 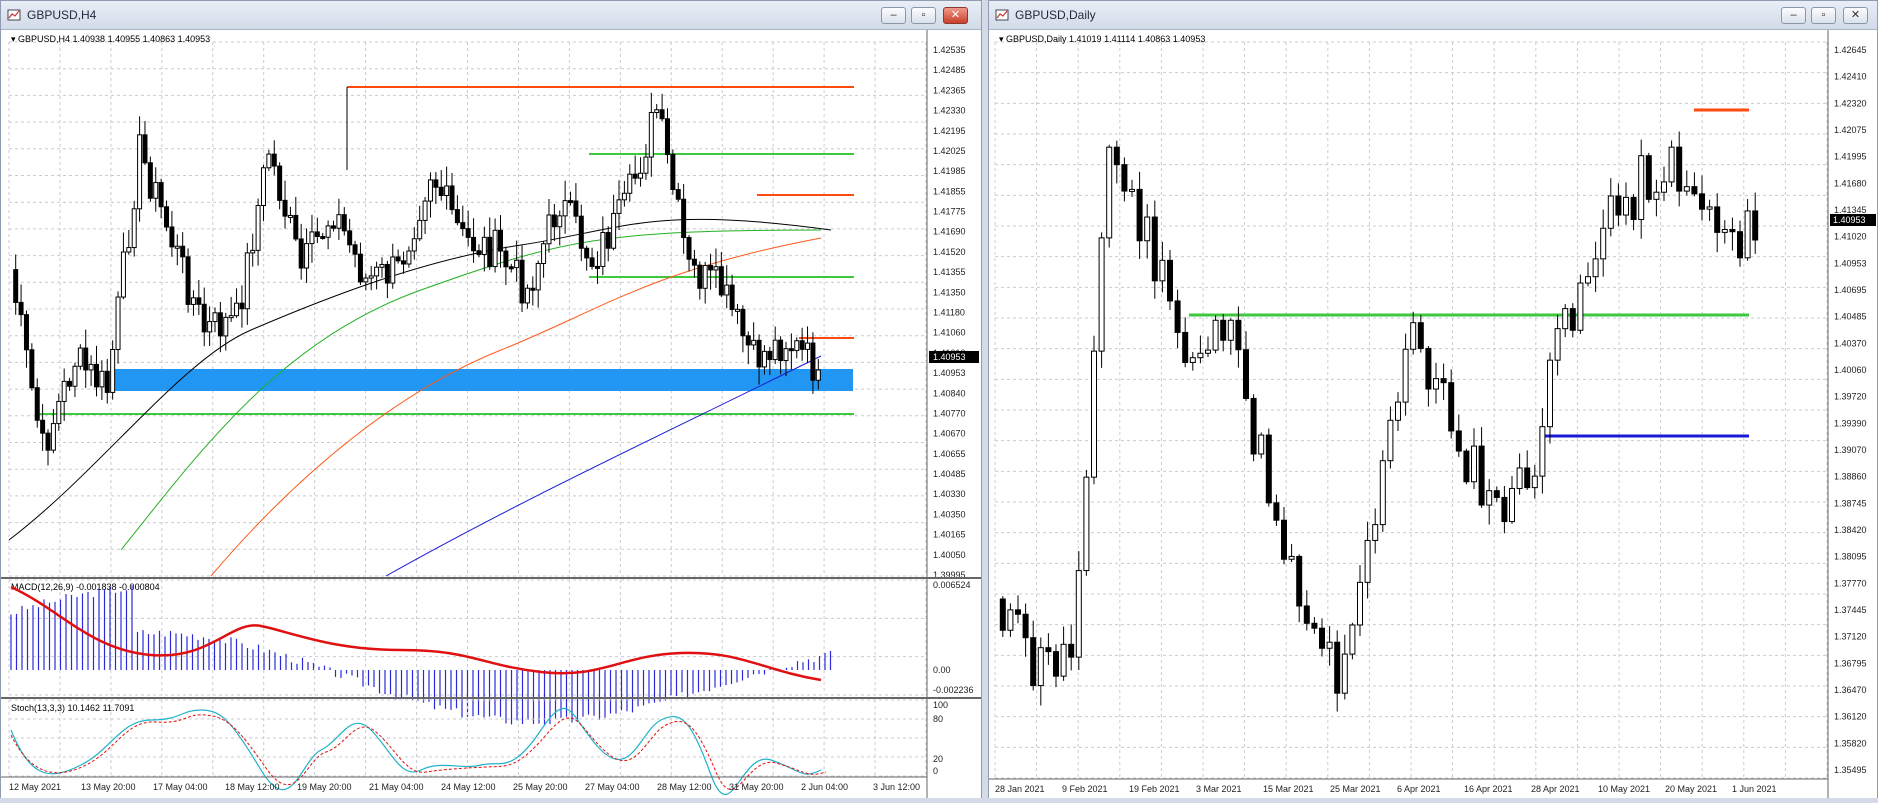 I want to click on chart-window-icon, so click(x=1002, y=15).